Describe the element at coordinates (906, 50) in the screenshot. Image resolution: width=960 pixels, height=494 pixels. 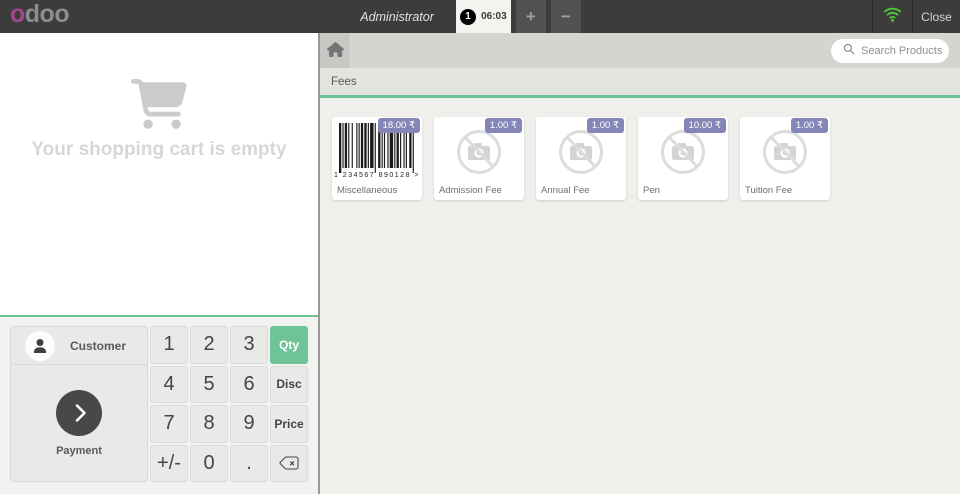
I see `search-input` at that location.